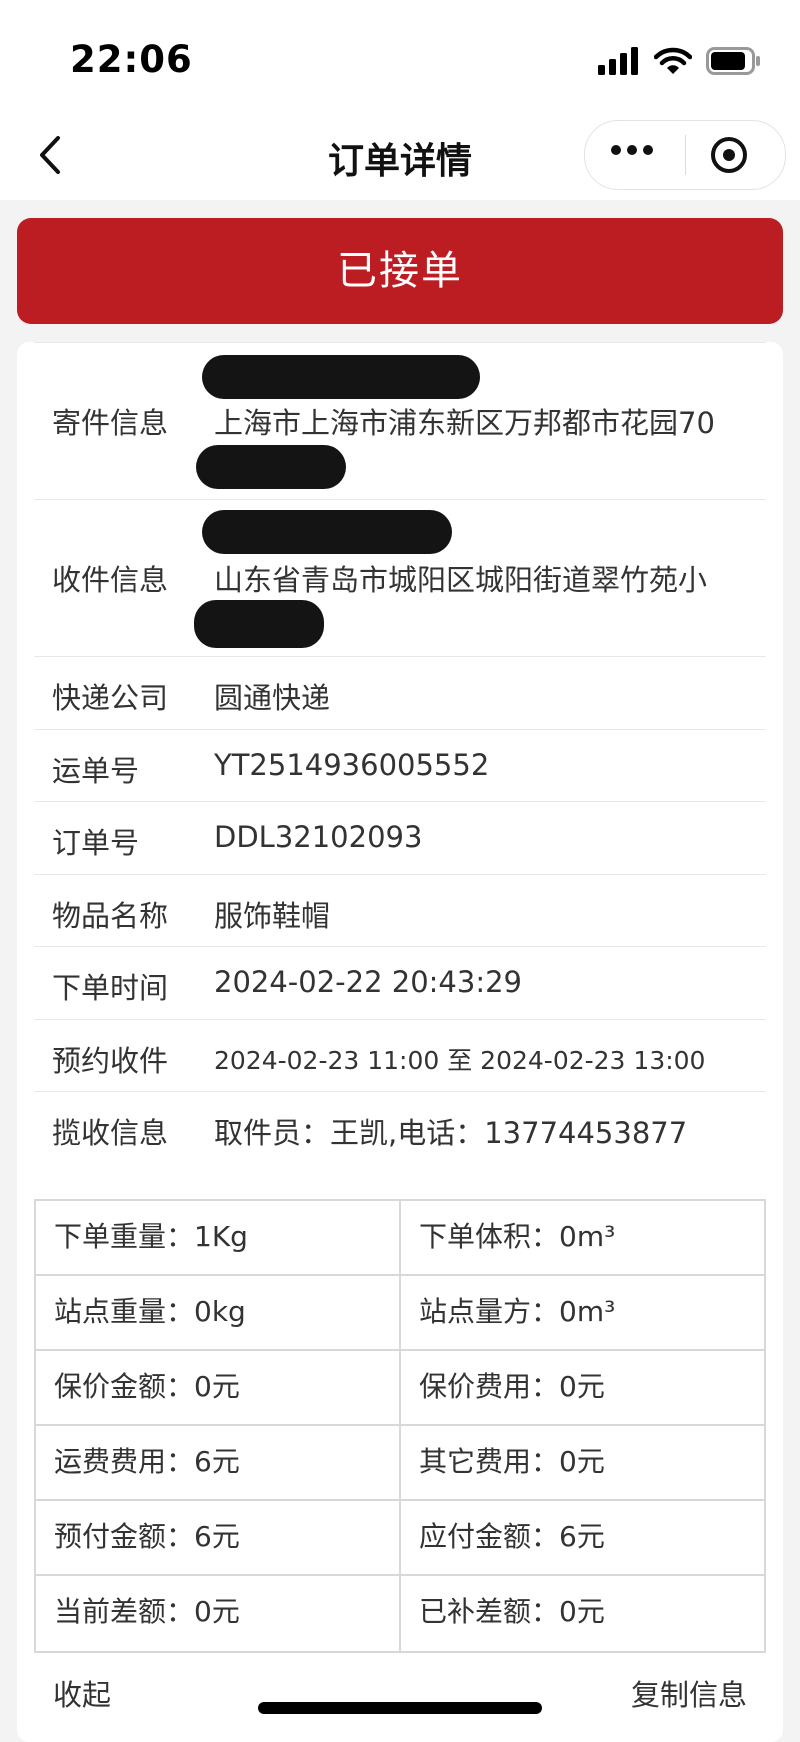 This screenshot has height=1742, width=800. Describe the element at coordinates (352, 764) in the screenshot. I see `waybill-value: YT2514936005552` at that location.